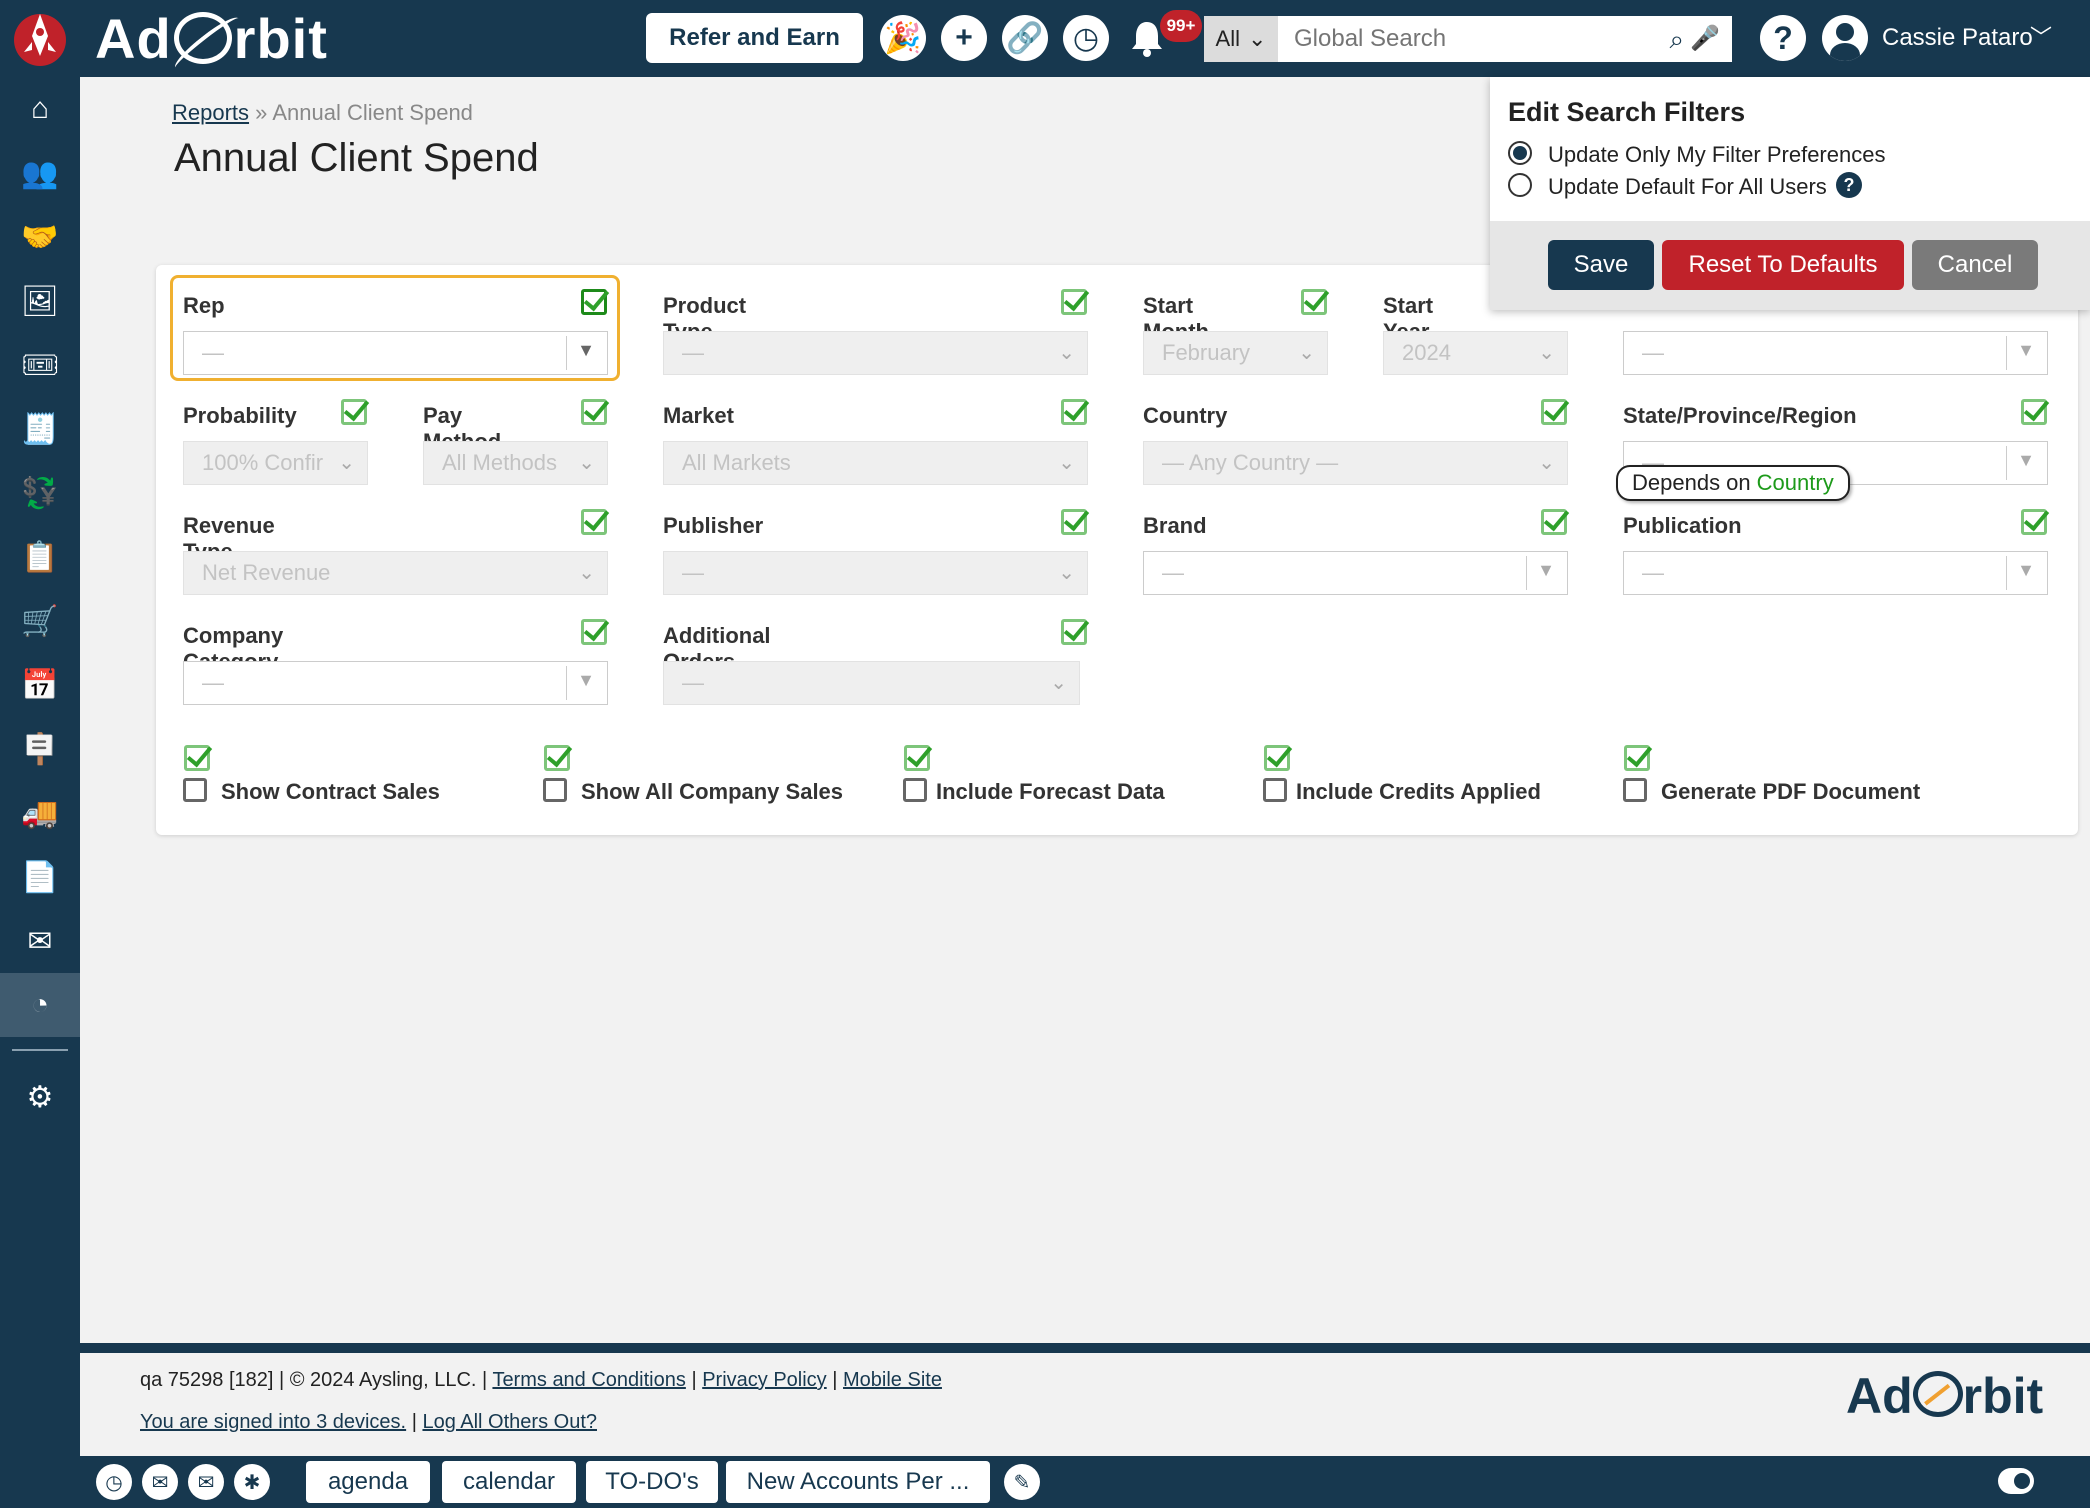 The image size is (2090, 1508). What do you see at coordinates (2034, 412) in the screenshot?
I see `state-enable-checkbox` at bounding box center [2034, 412].